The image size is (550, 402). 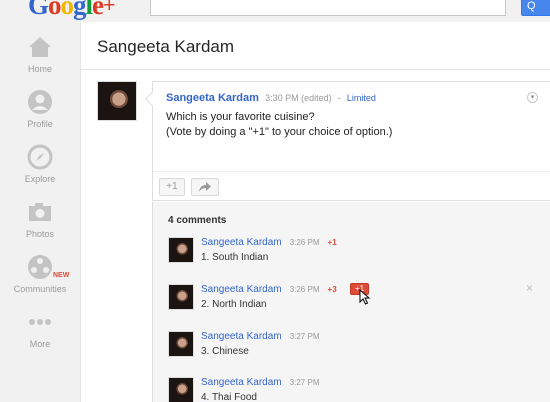 I want to click on explore-icon, so click(x=40, y=157).